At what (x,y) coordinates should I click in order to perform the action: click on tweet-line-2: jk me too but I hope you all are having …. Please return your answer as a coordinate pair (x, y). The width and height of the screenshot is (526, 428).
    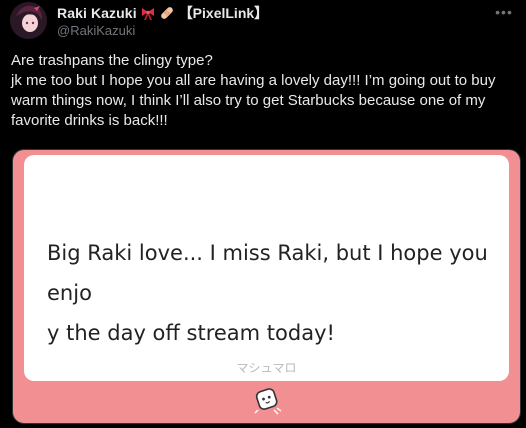
    Looking at the image, I should click on (253, 100).